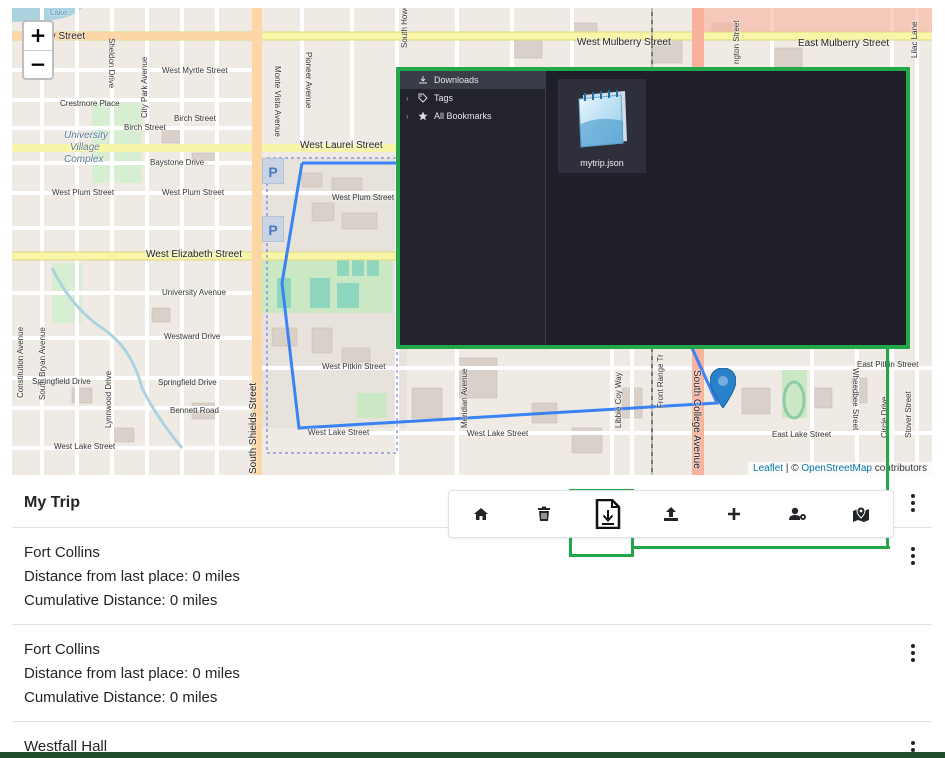  Describe the element at coordinates (59, 12) in the screenshot. I see `map-label: Lake` at that location.